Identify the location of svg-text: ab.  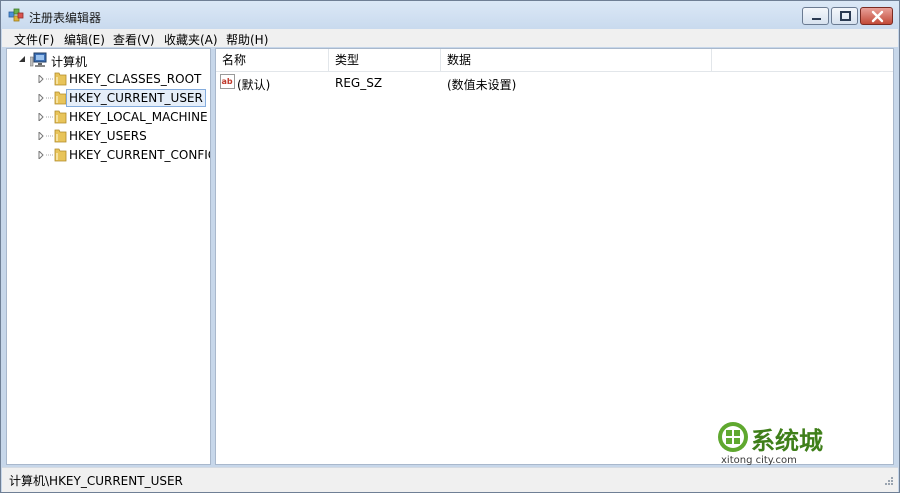
(227, 81).